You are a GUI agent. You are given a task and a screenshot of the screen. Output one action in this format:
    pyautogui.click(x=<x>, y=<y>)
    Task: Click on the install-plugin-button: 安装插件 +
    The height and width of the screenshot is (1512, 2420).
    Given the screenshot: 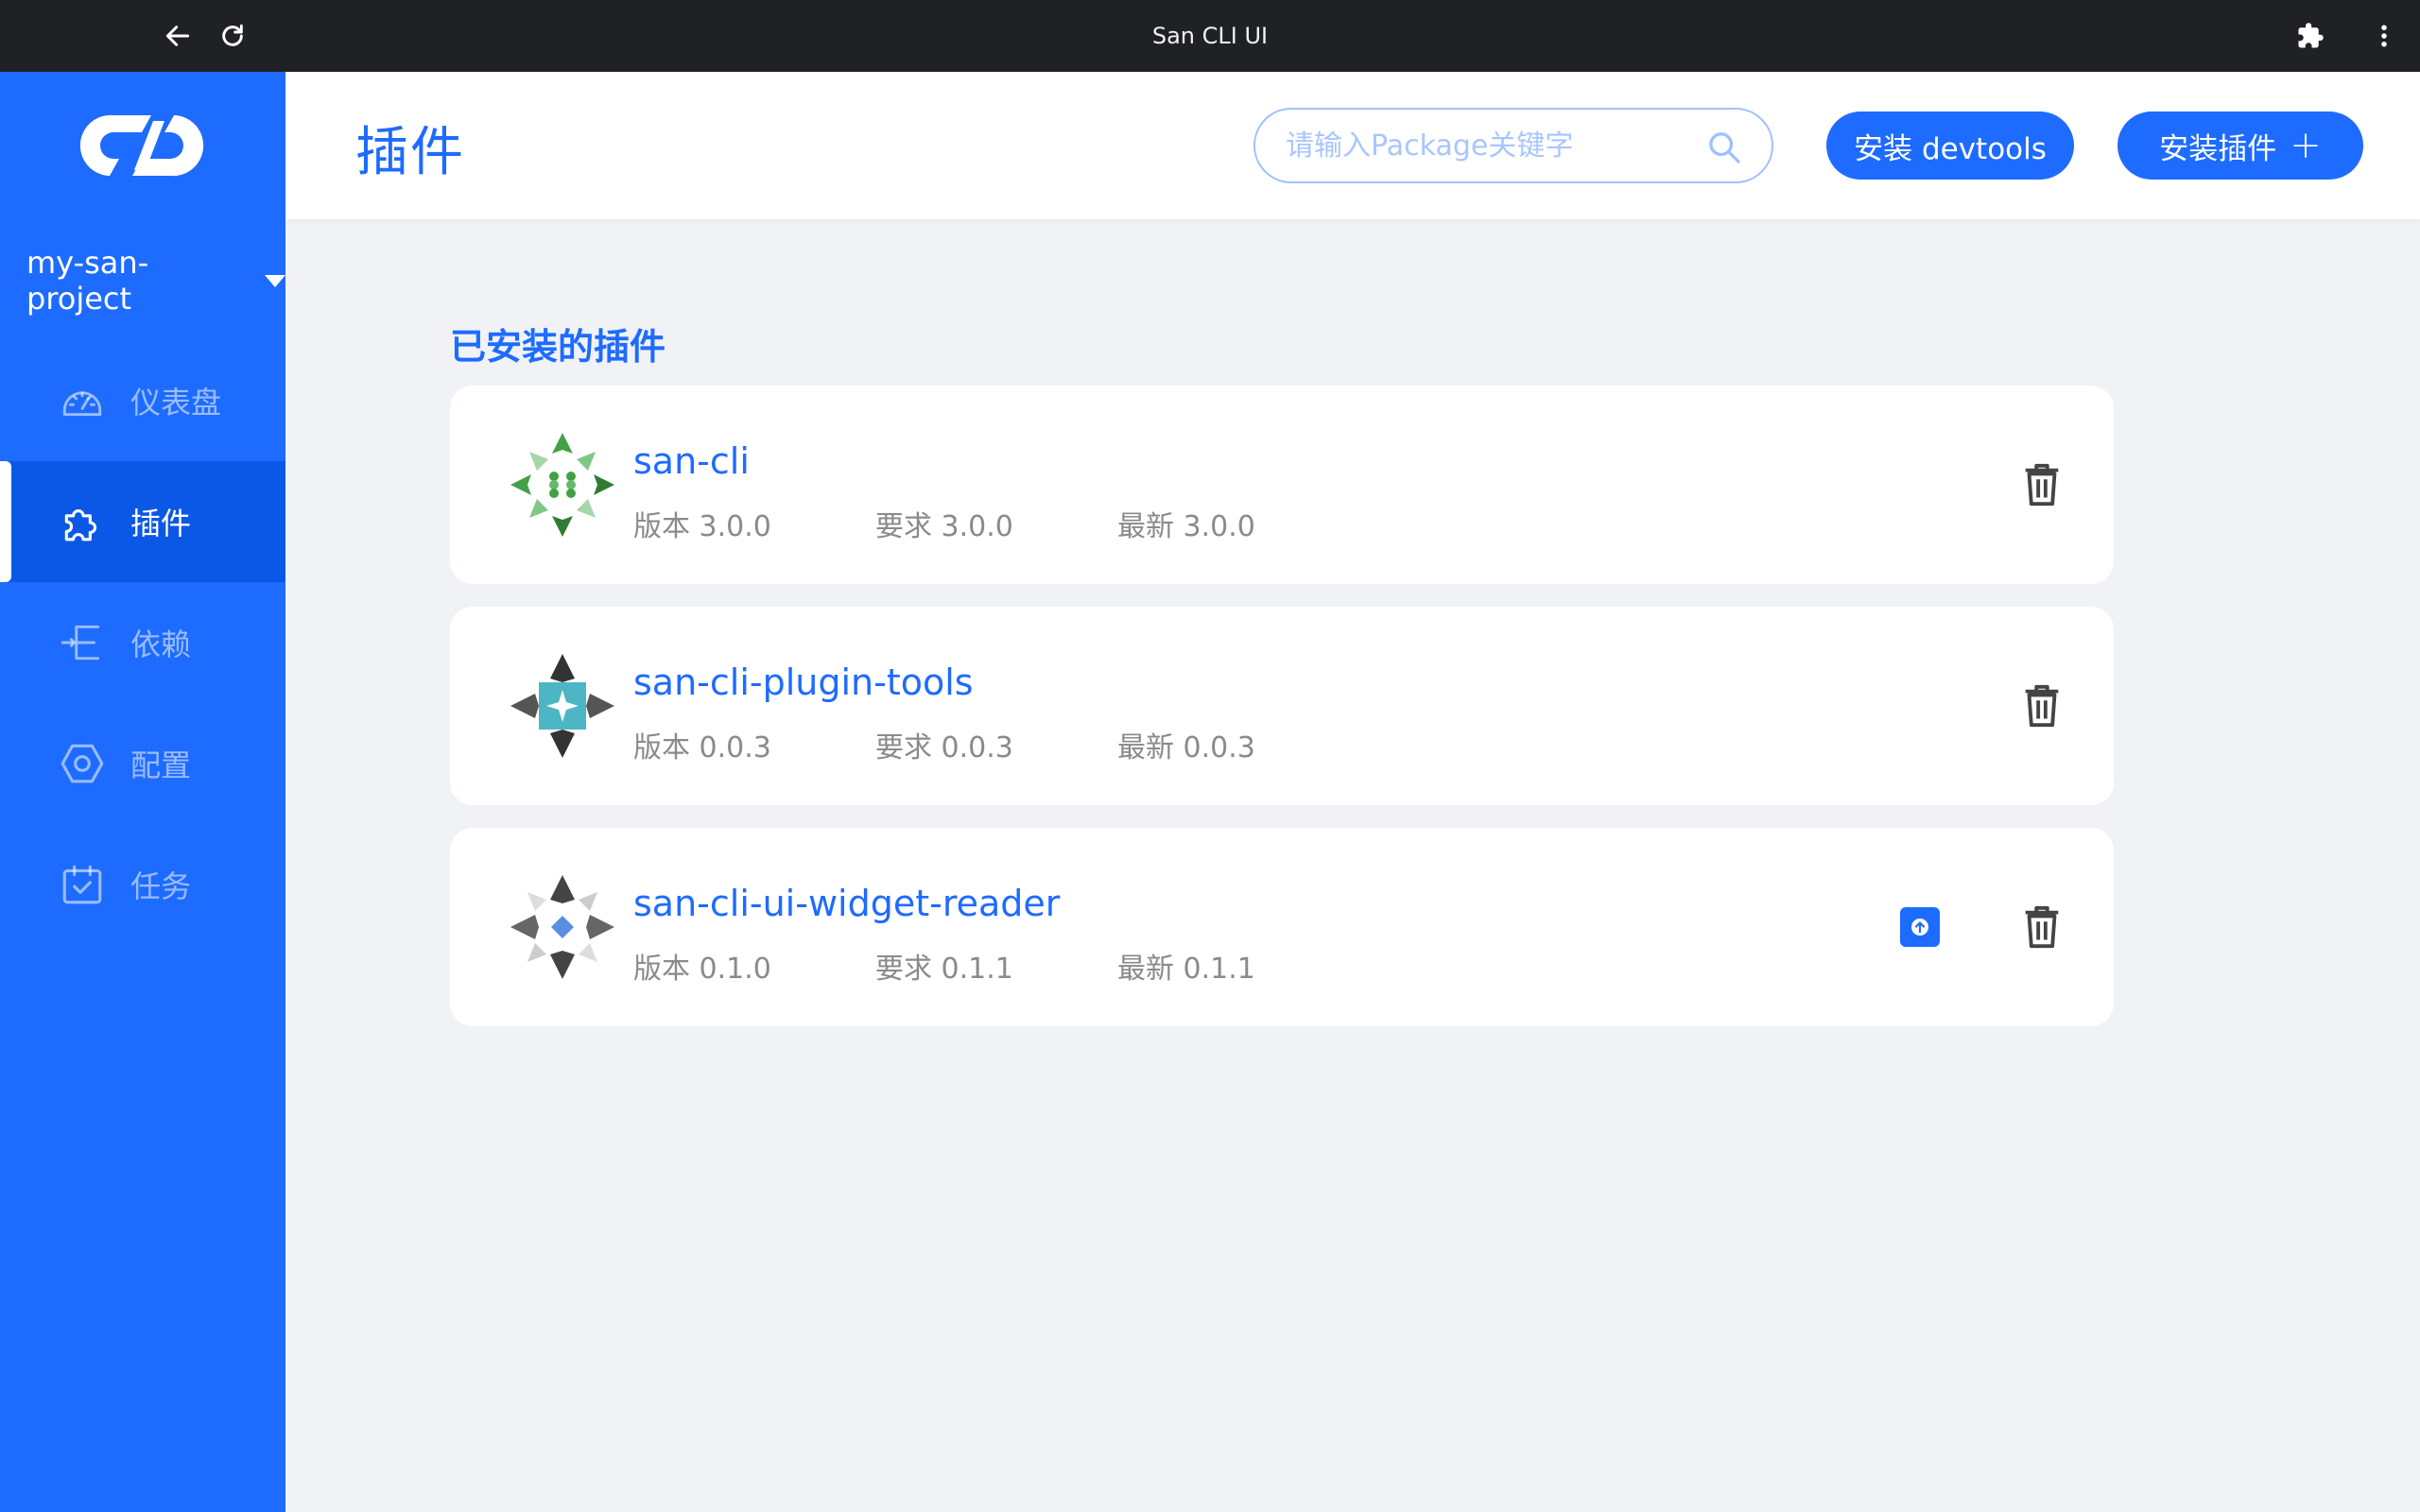 What is the action you would take?
    pyautogui.click(x=2240, y=146)
    